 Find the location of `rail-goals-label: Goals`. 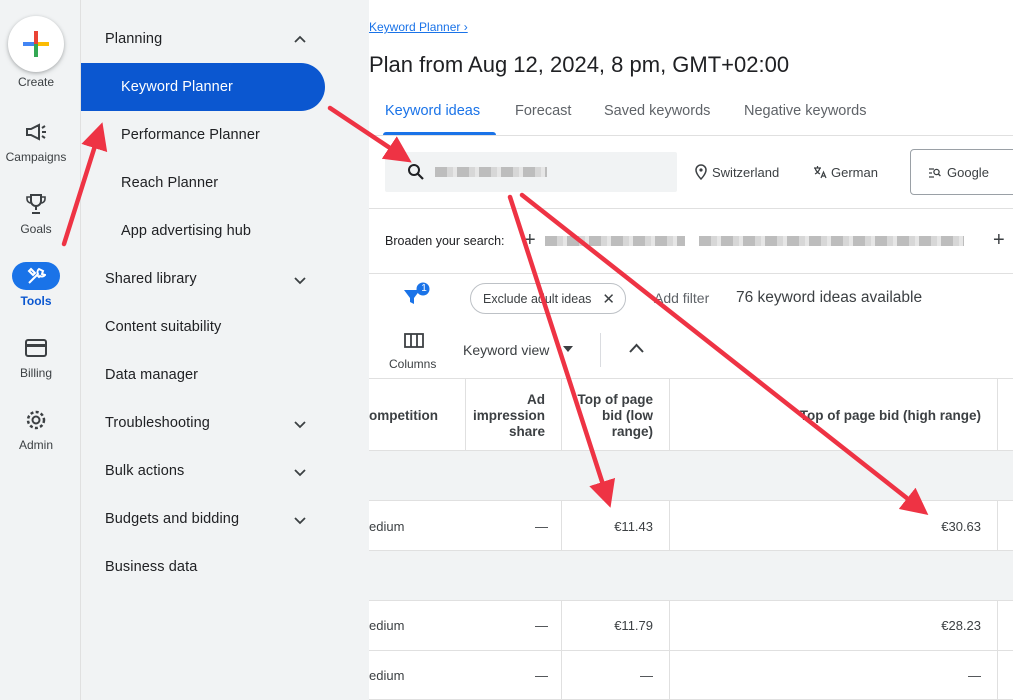

rail-goals-label: Goals is located at coordinates (36, 229).